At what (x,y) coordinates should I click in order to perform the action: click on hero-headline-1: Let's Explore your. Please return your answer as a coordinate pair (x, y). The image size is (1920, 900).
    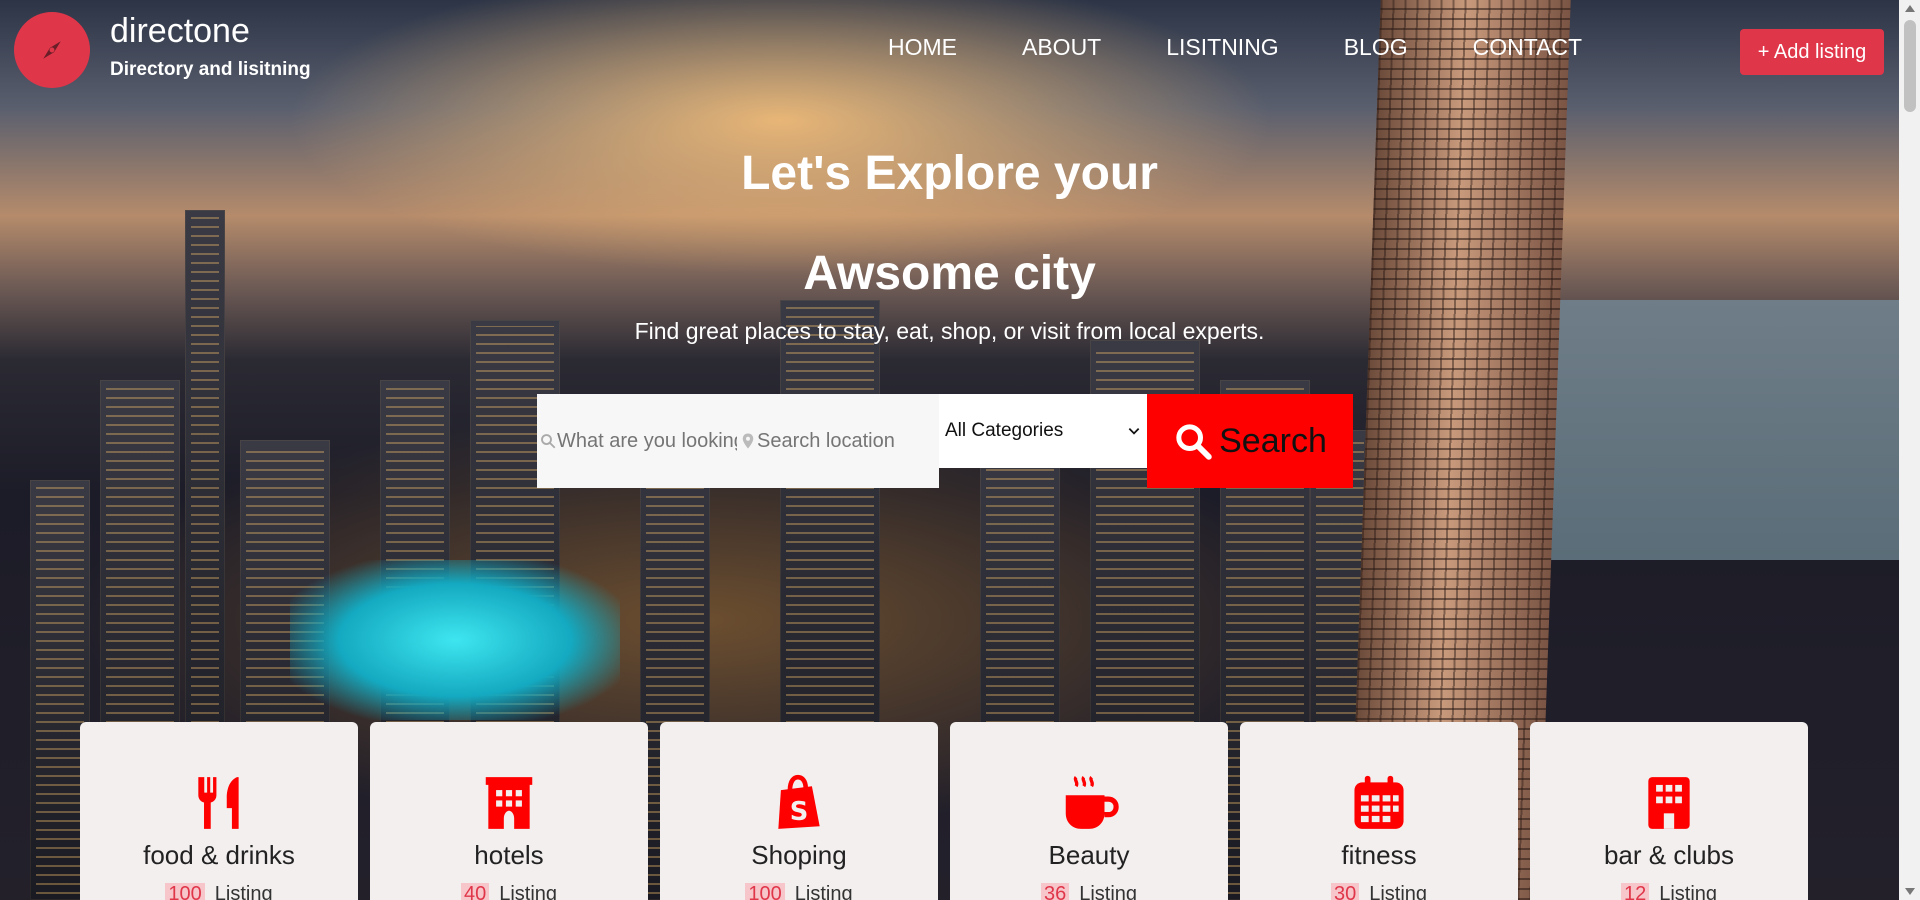
    Looking at the image, I should click on (949, 173).